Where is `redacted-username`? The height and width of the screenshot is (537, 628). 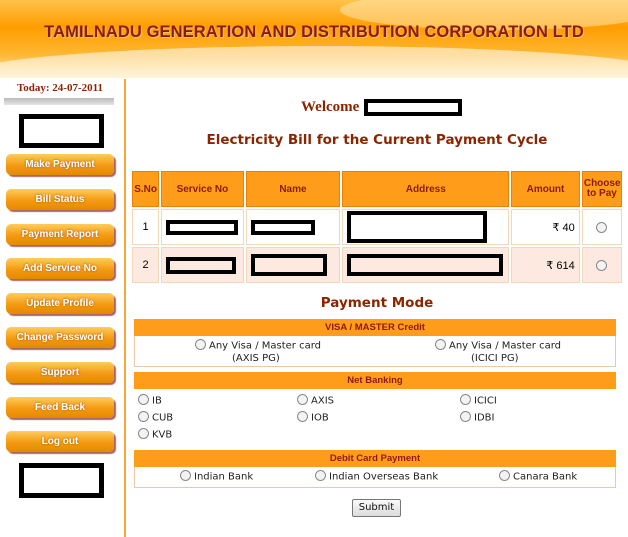 redacted-username is located at coordinates (413, 107).